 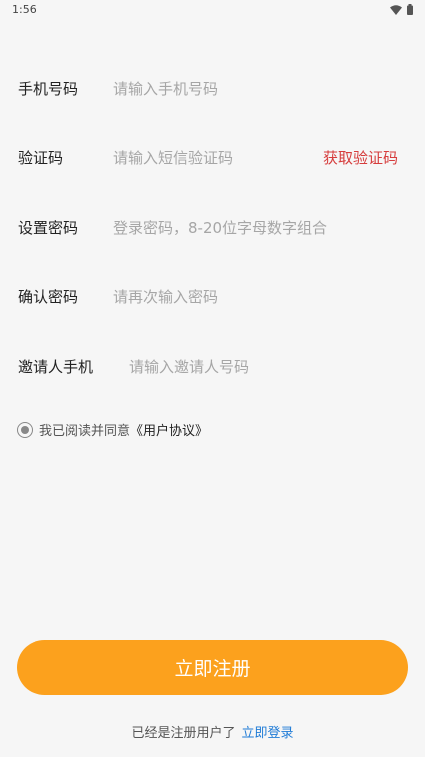 I want to click on status-bar: 1:56, so click(x=212, y=11).